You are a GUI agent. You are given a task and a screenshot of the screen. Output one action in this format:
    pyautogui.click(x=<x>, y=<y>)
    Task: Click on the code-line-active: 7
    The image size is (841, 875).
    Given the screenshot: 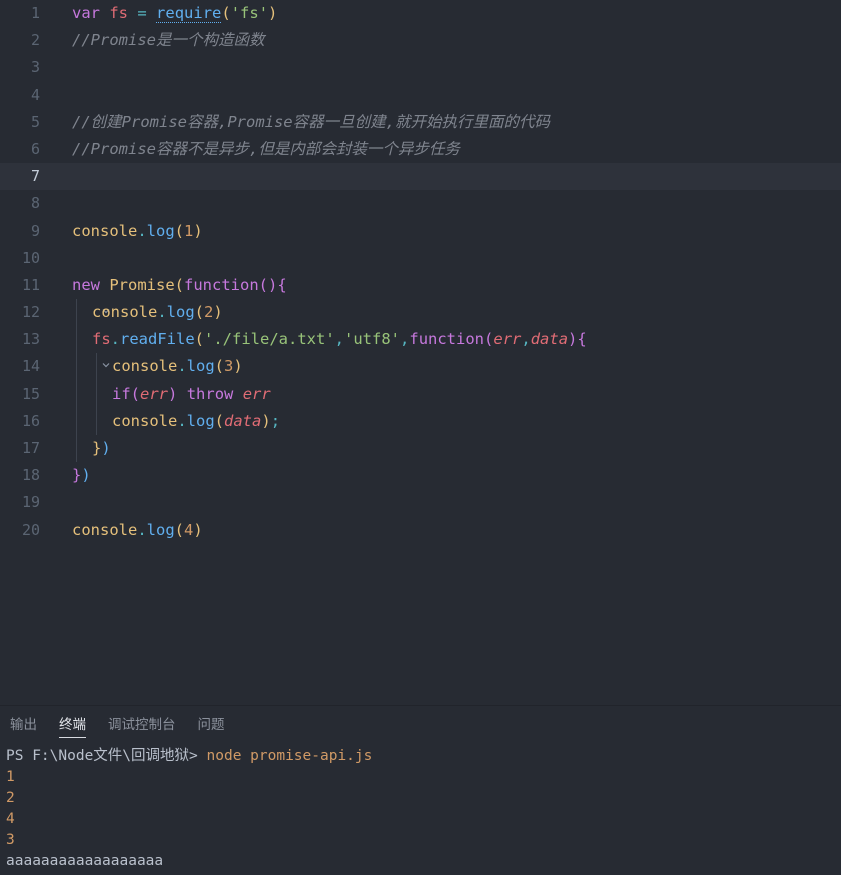 What is the action you would take?
    pyautogui.click(x=420, y=177)
    